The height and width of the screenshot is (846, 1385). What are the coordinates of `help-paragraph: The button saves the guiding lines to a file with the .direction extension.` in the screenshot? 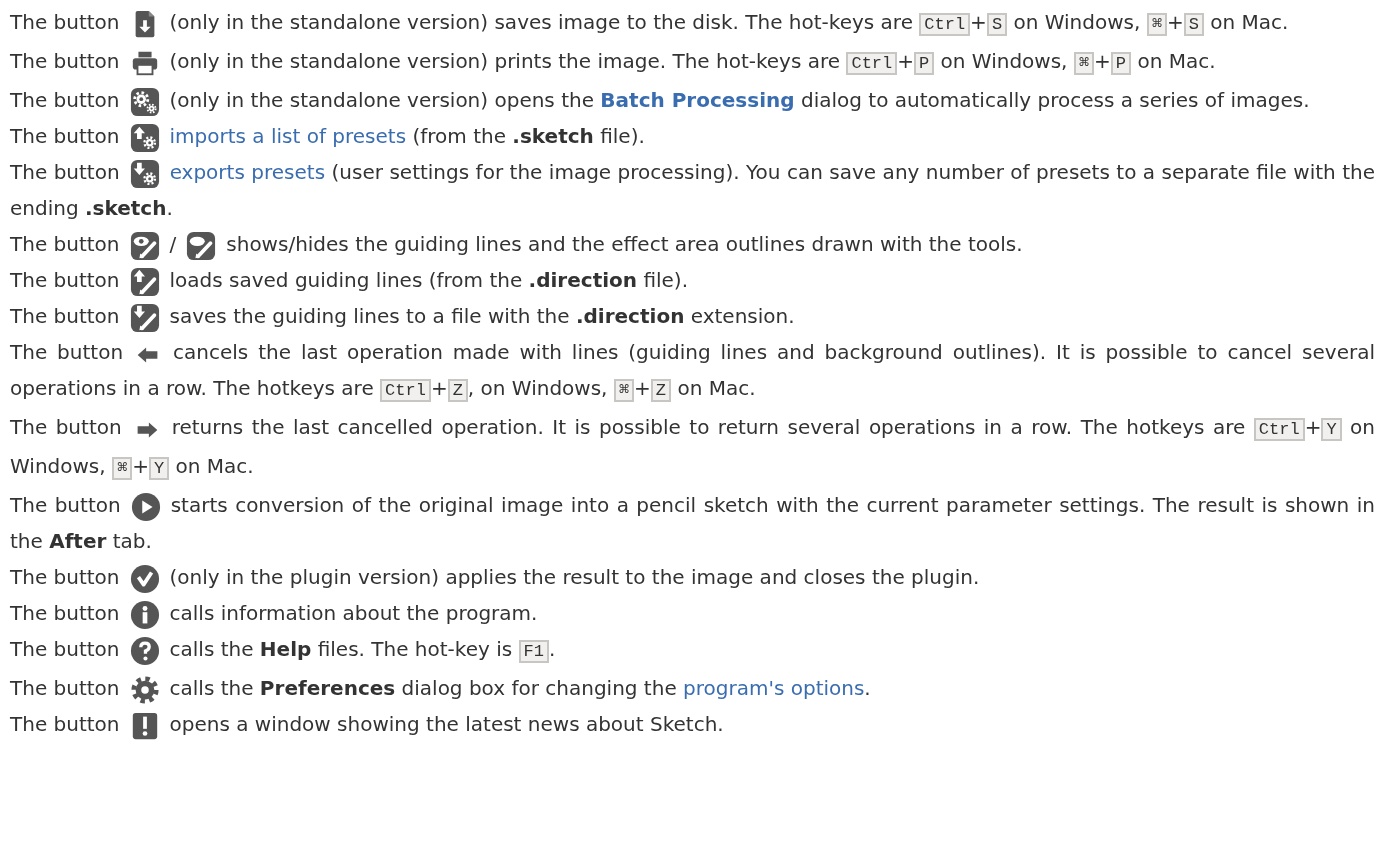 It's located at (692, 316).